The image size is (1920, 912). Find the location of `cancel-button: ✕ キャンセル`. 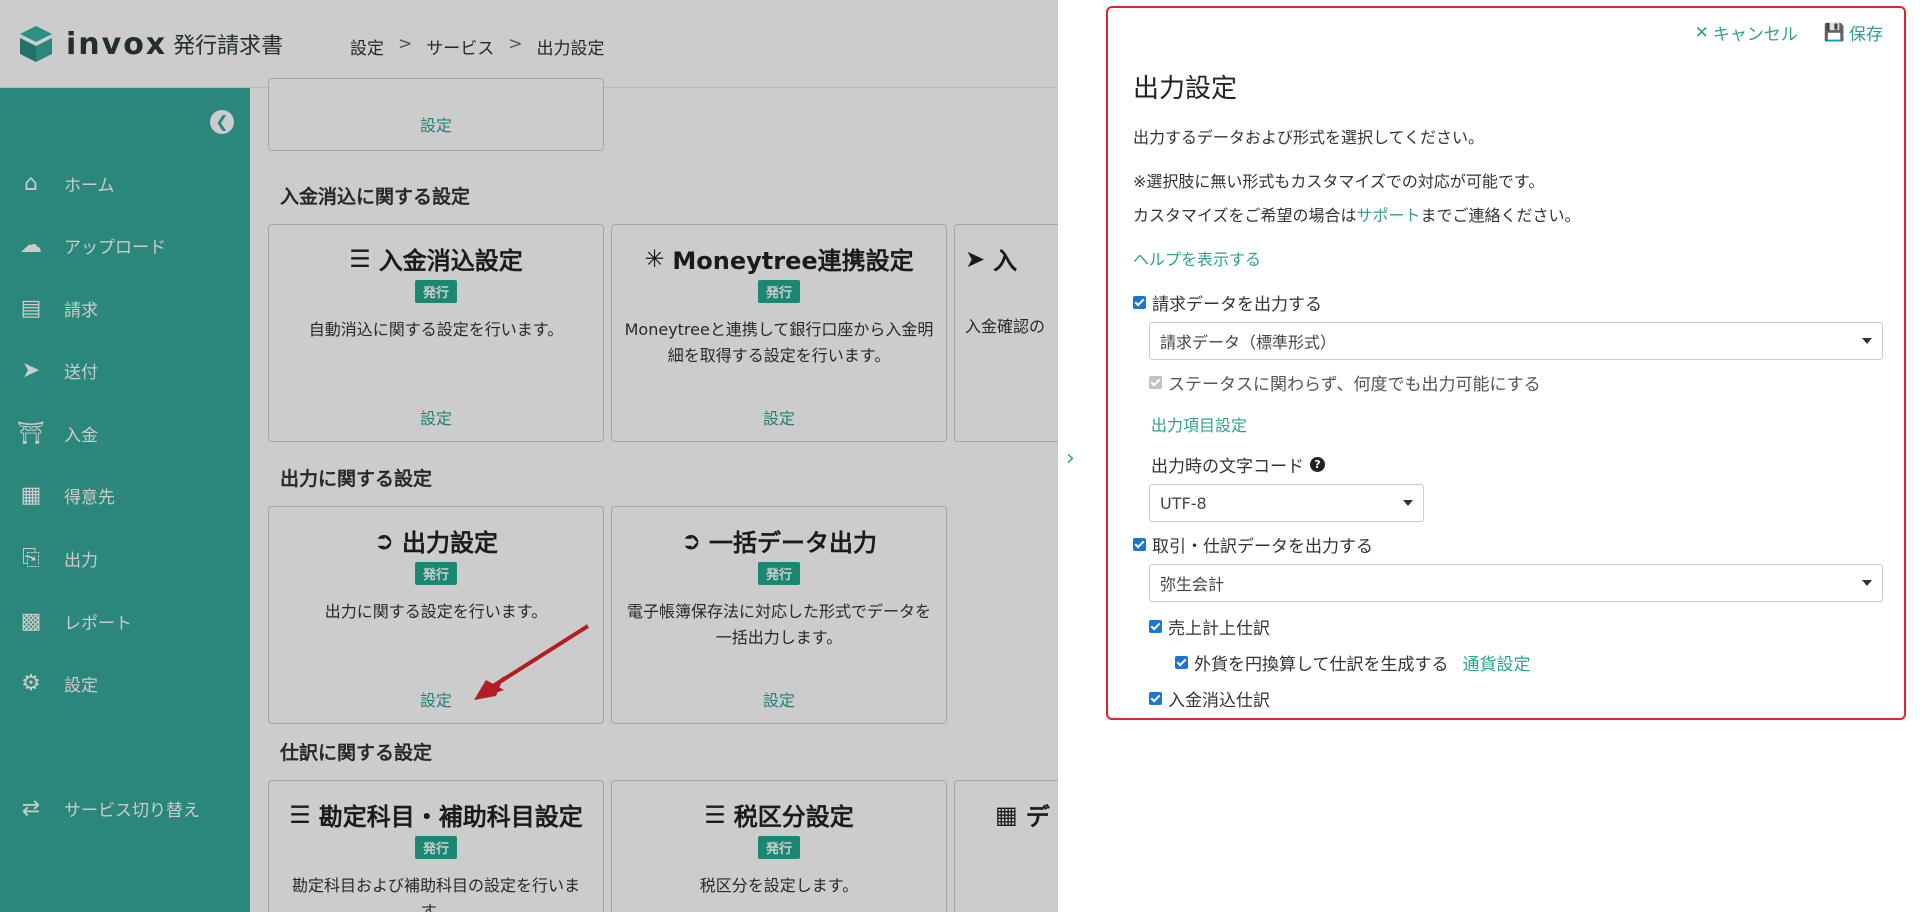

cancel-button: ✕ キャンセル is located at coordinates (1746, 33).